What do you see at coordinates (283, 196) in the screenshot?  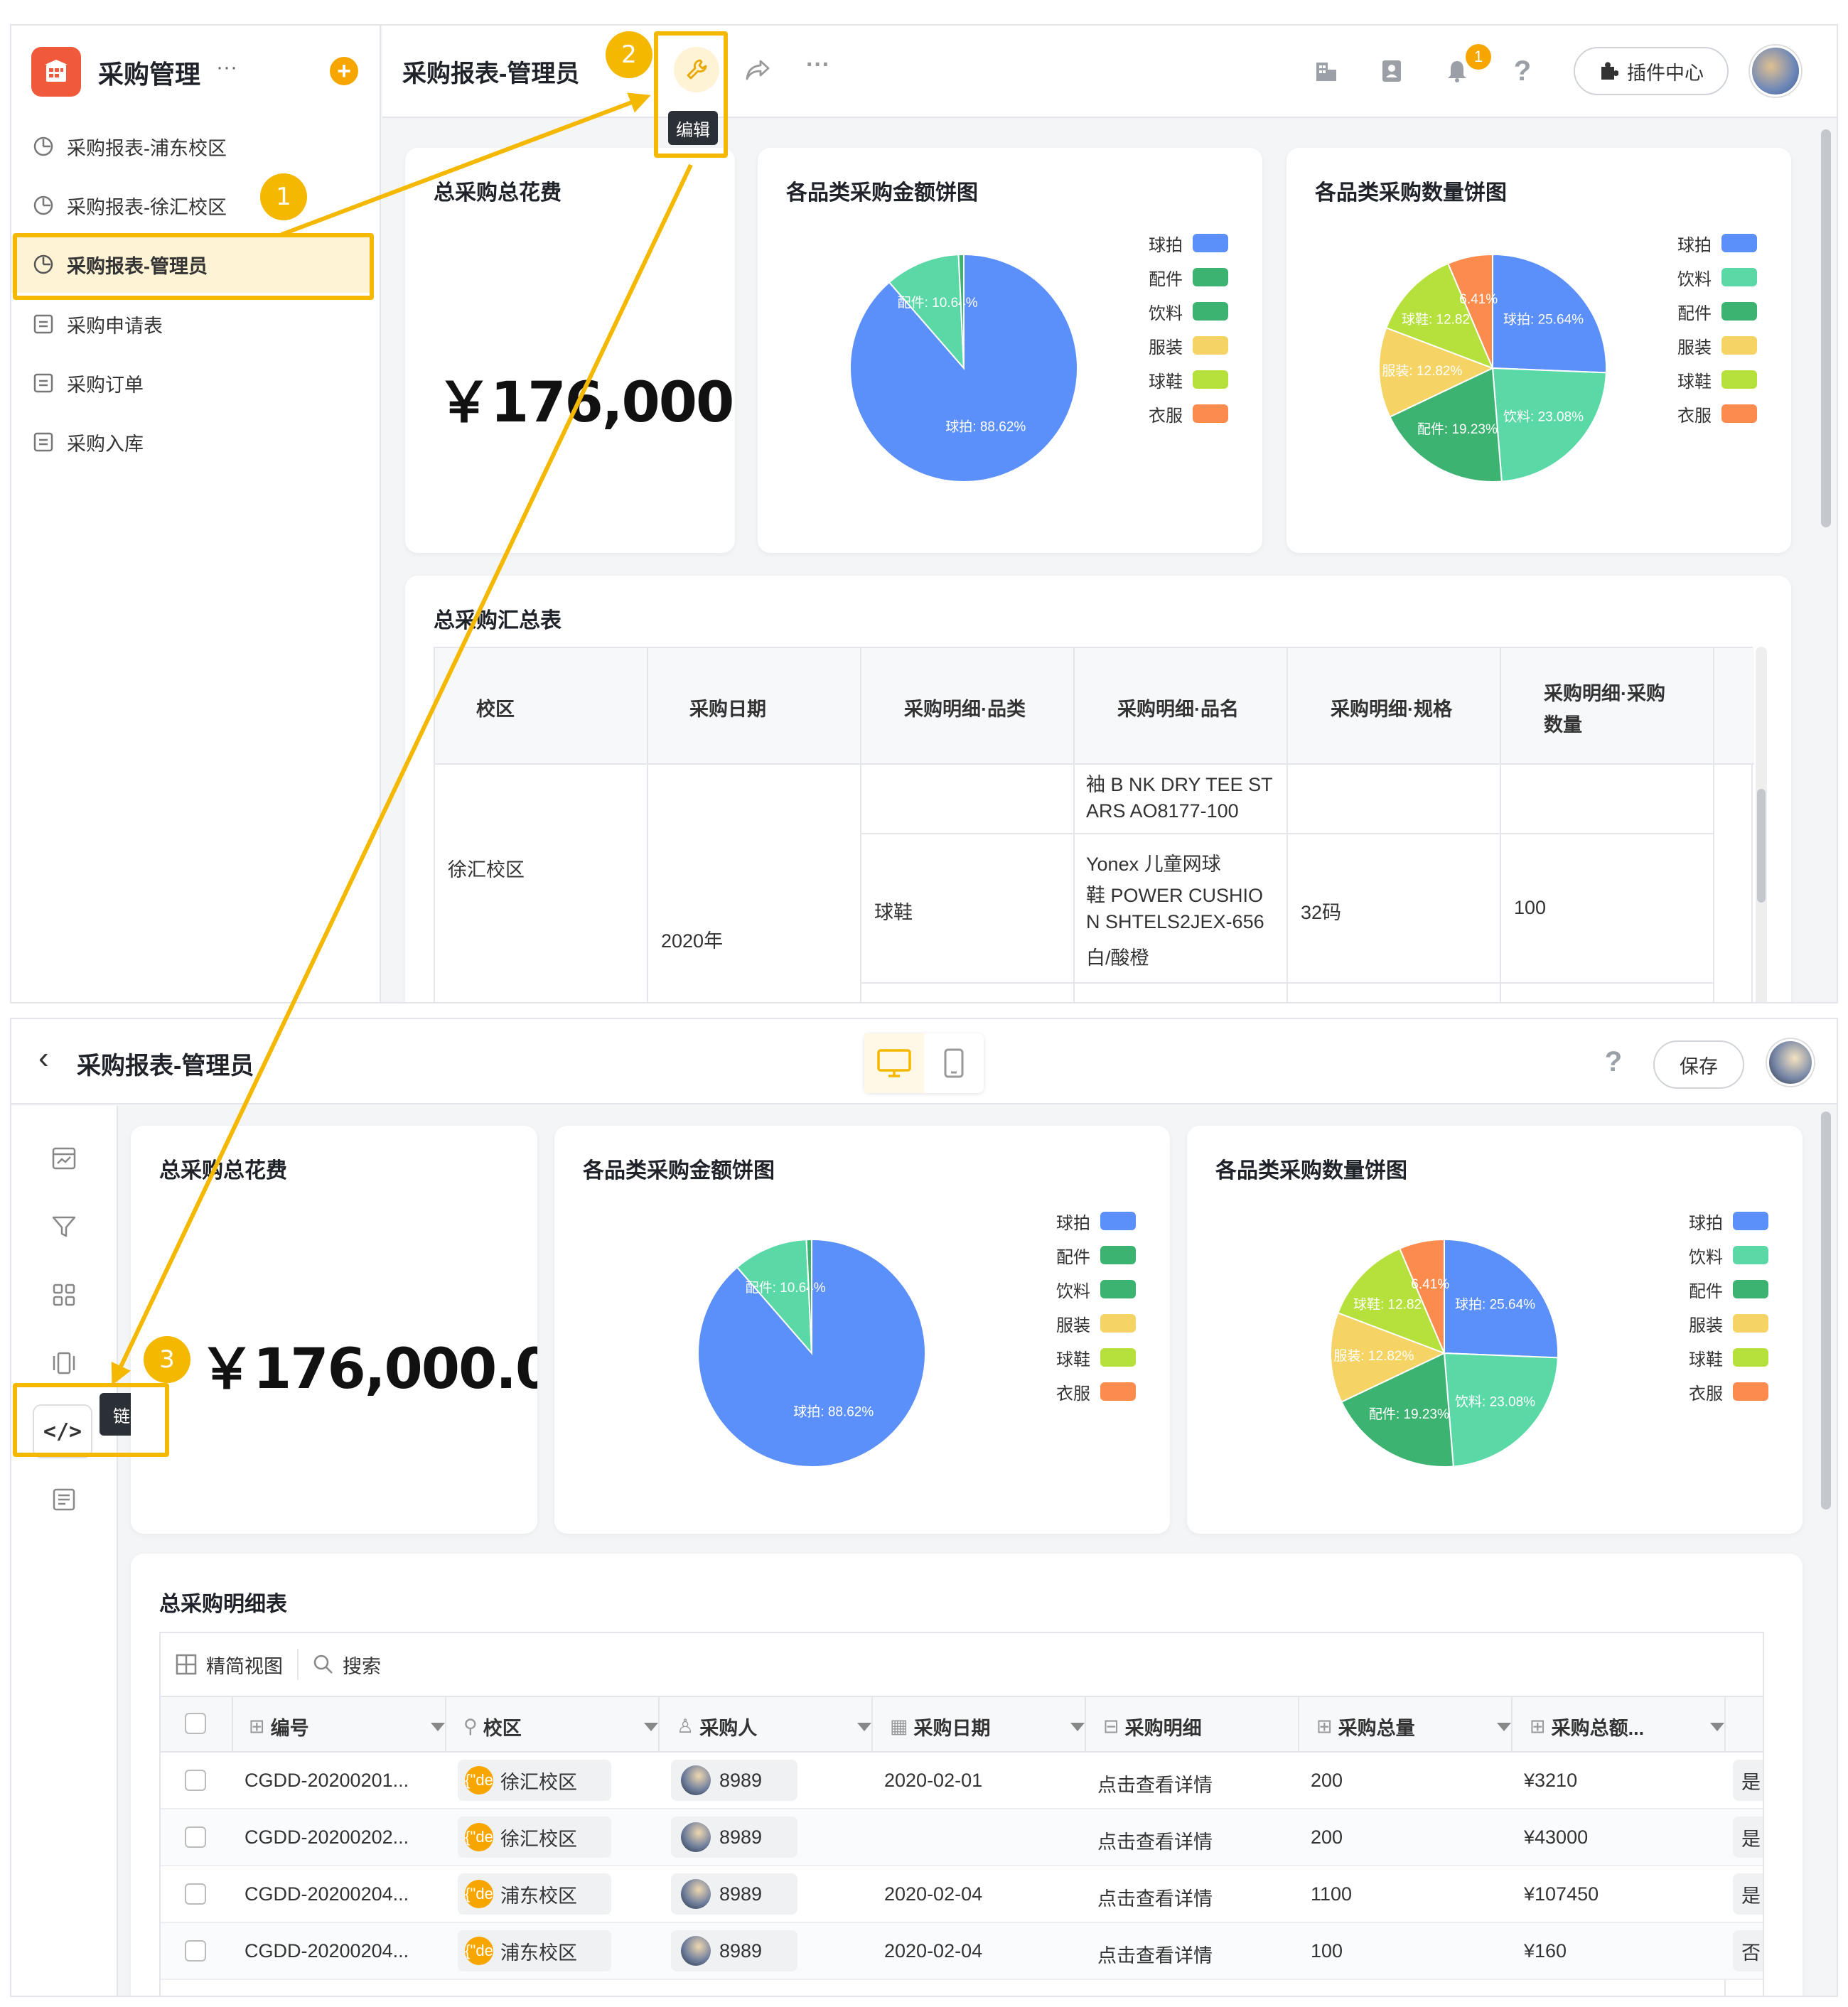 I see `step-badge-1: 1` at bounding box center [283, 196].